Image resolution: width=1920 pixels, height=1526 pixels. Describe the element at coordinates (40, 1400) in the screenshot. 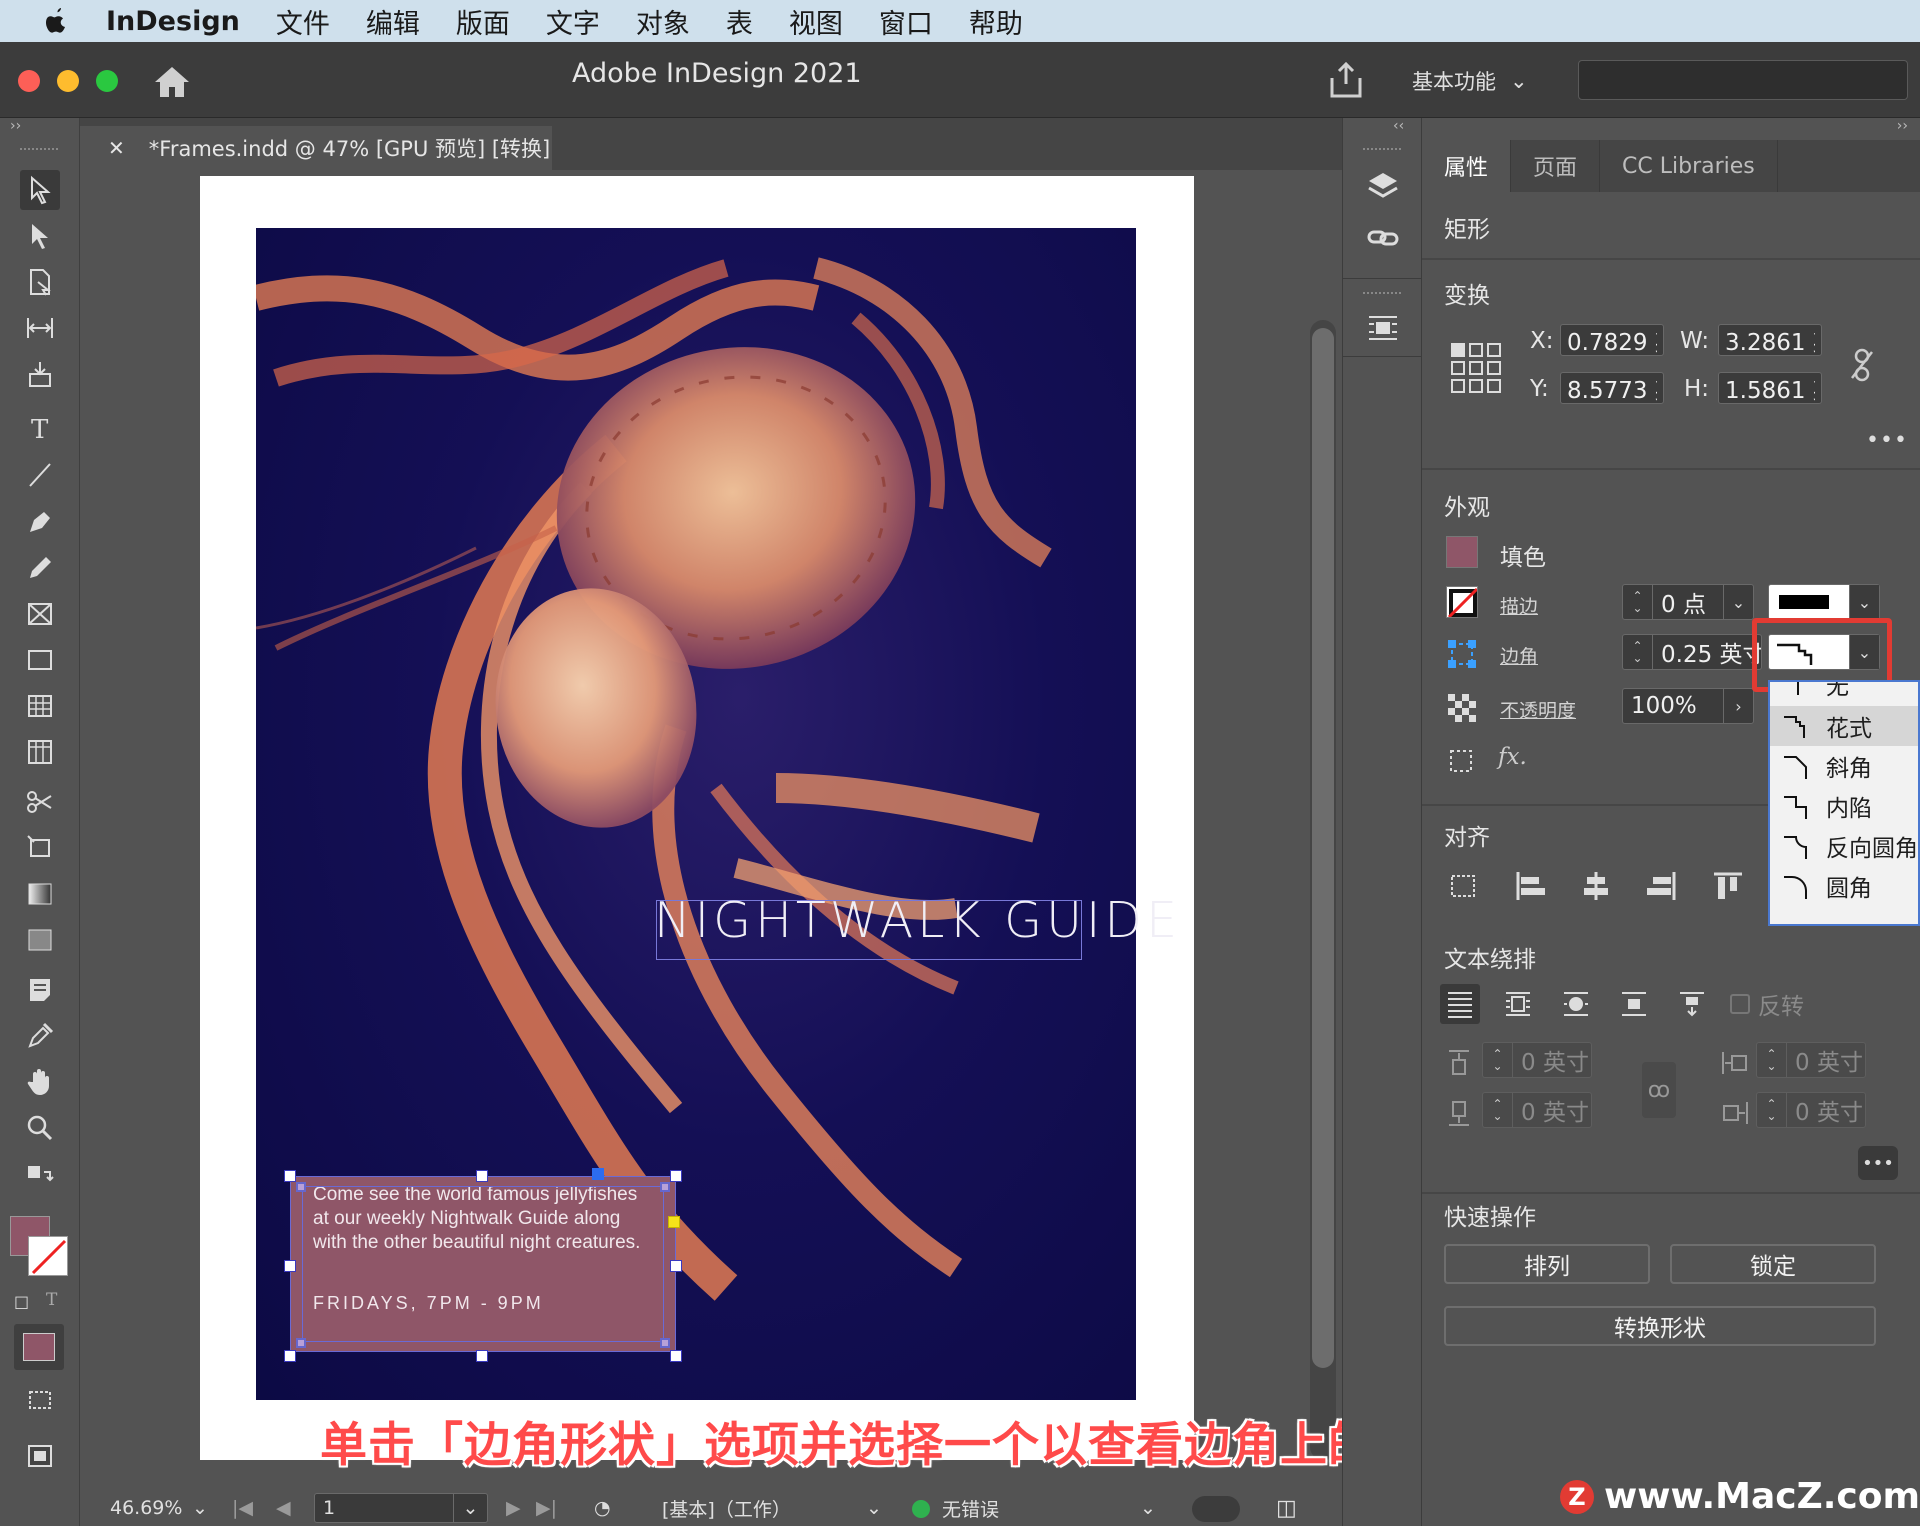

I see `screen-mode-icon` at that location.